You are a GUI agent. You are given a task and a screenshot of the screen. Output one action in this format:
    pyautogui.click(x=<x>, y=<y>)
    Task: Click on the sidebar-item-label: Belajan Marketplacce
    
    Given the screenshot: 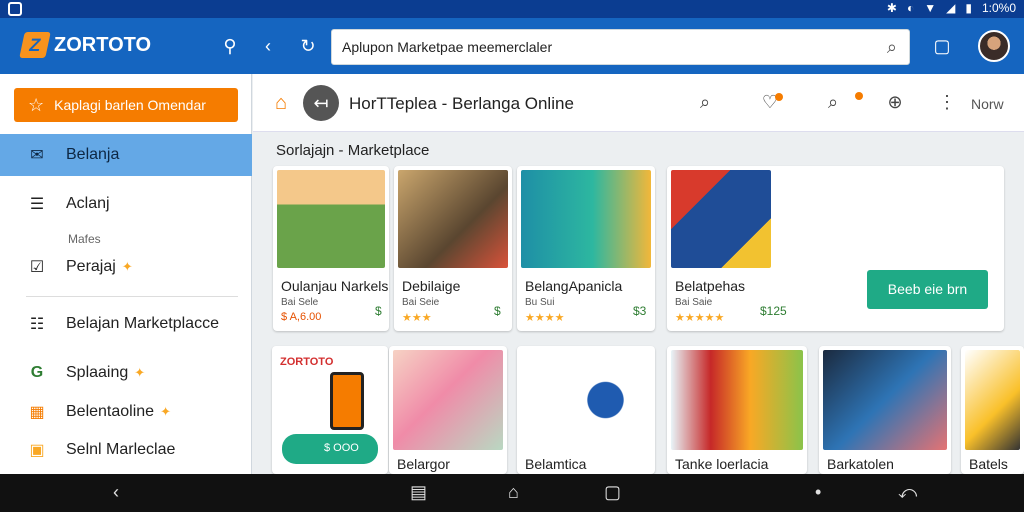 What is the action you would take?
    pyautogui.click(x=142, y=323)
    